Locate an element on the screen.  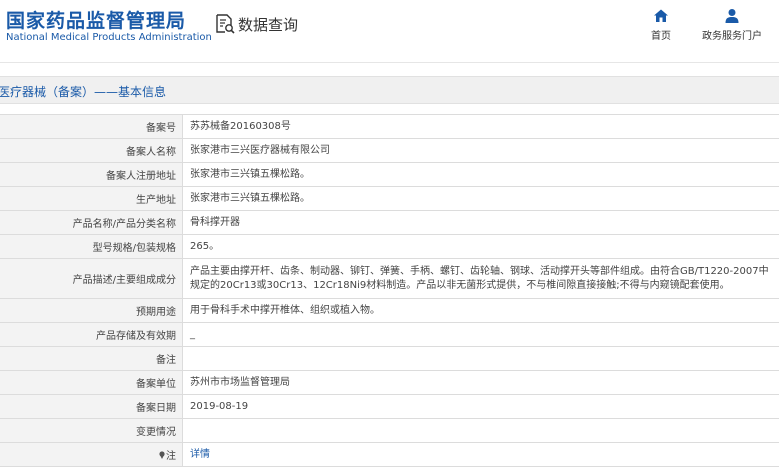
table-row: 备案日期 2019-08-19 is located at coordinates (389, 407).